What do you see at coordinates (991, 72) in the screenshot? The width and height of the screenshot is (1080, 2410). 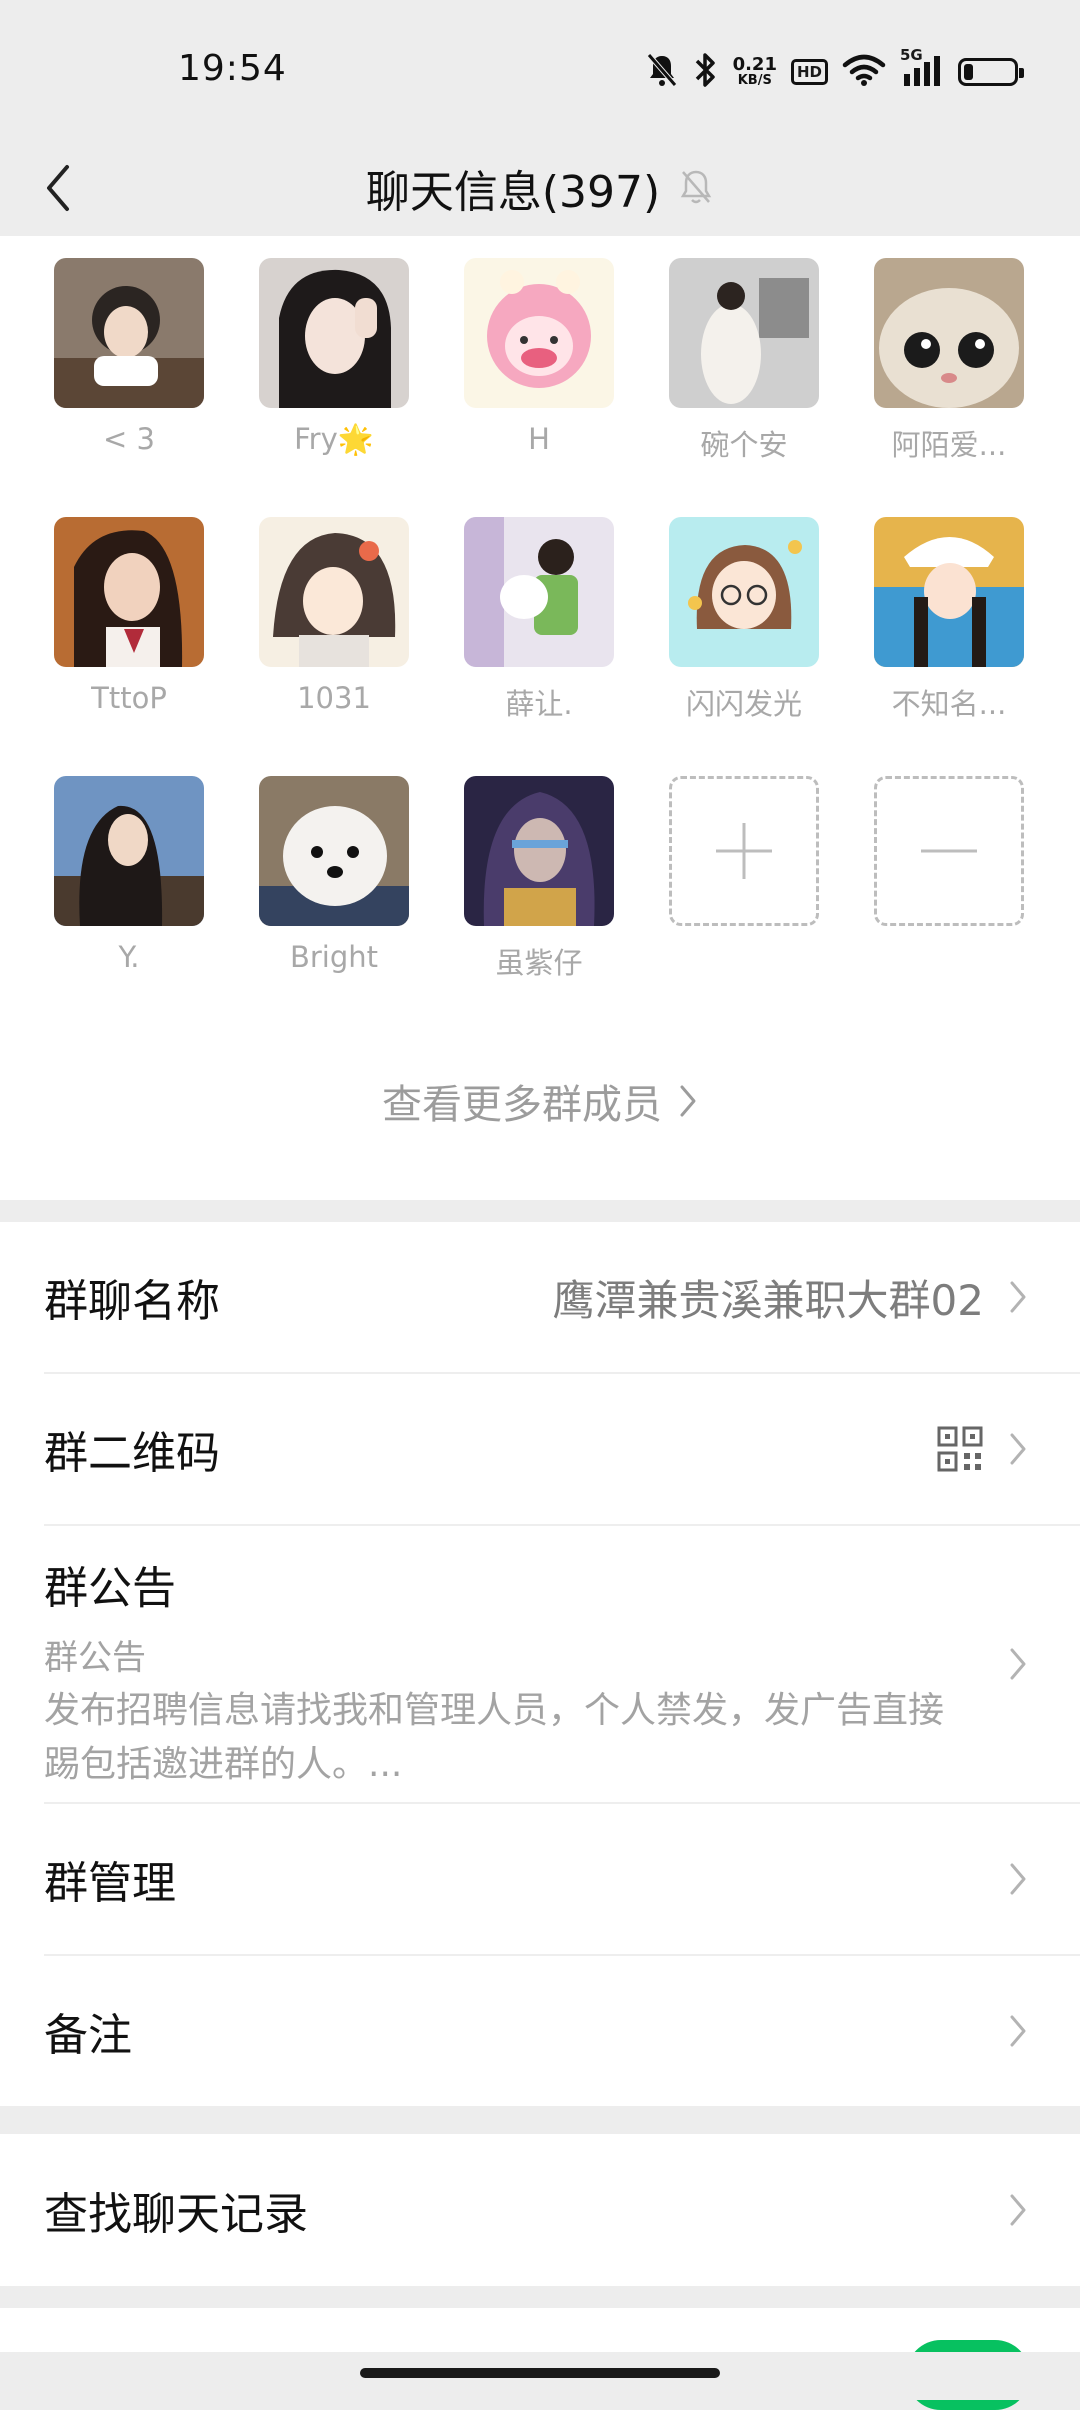 I see `battery-icon` at bounding box center [991, 72].